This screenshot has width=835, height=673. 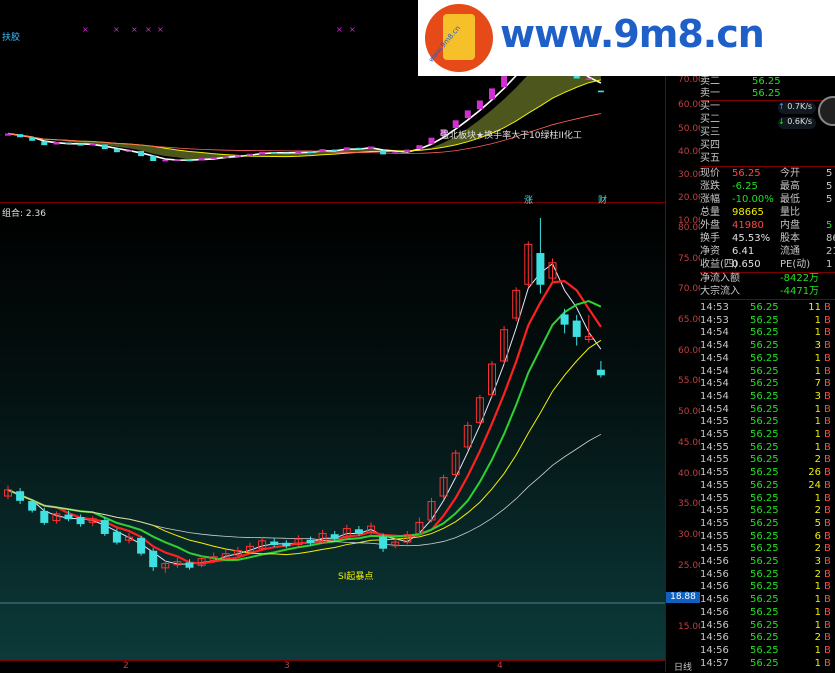 I want to click on trade-row: 14:55 56.25 26 B, so click(x=767, y=473).